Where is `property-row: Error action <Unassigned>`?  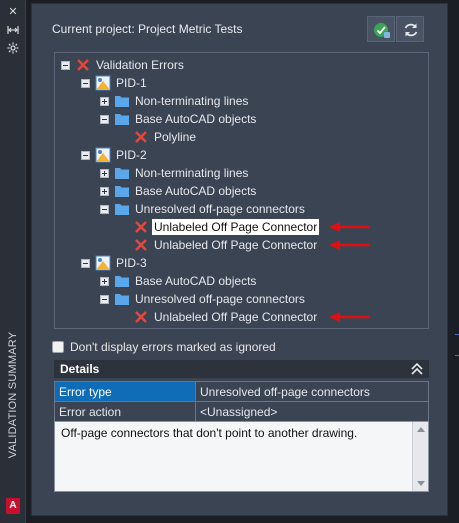
property-row: Error action <Unassigned> is located at coordinates (241, 411).